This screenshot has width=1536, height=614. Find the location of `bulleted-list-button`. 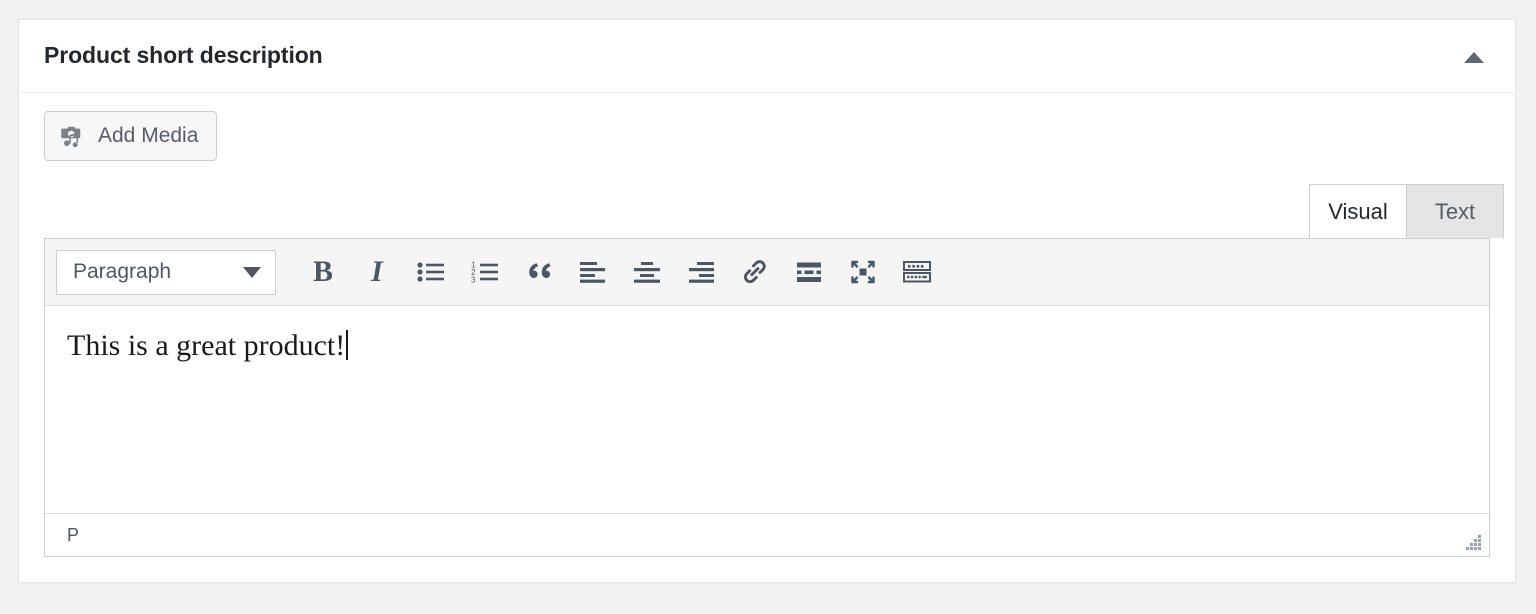

bulleted-list-button is located at coordinates (431, 272).